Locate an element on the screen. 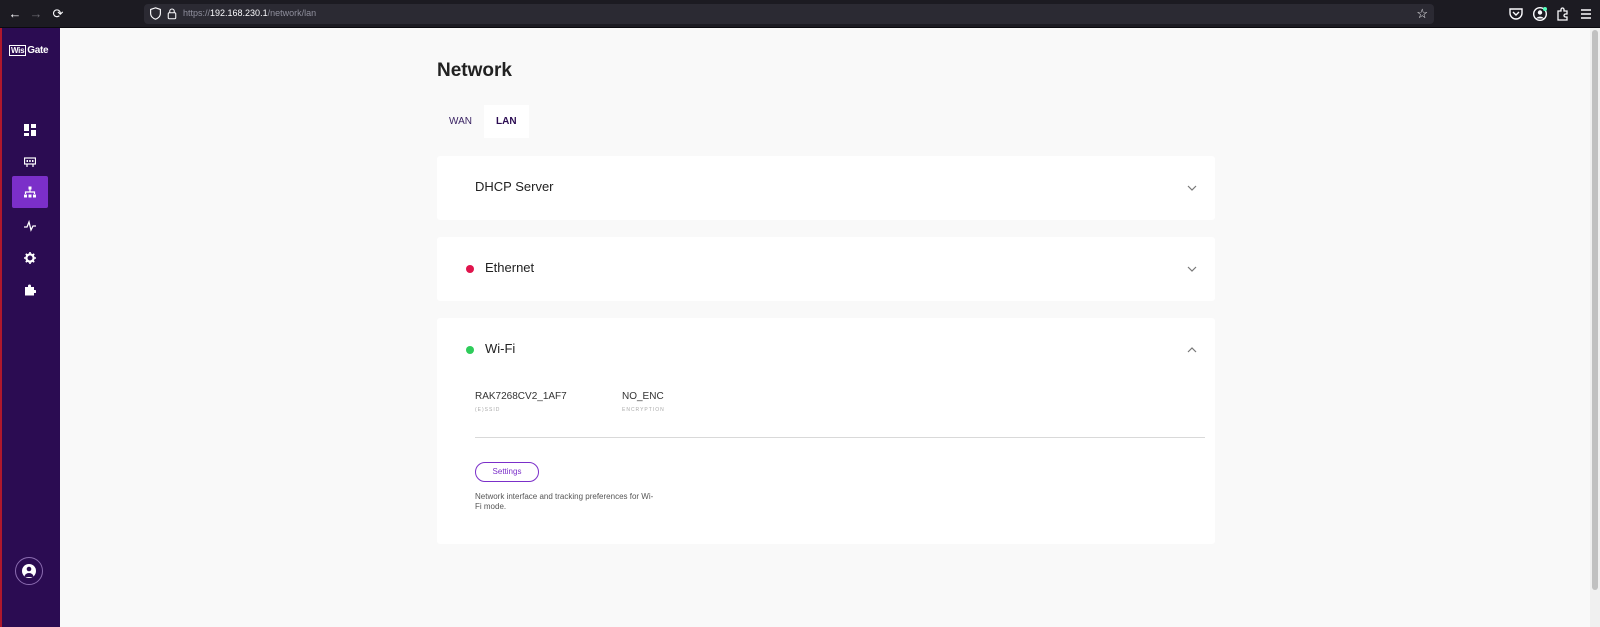 The height and width of the screenshot is (627, 1600). menu-icon is located at coordinates (1586, 14).